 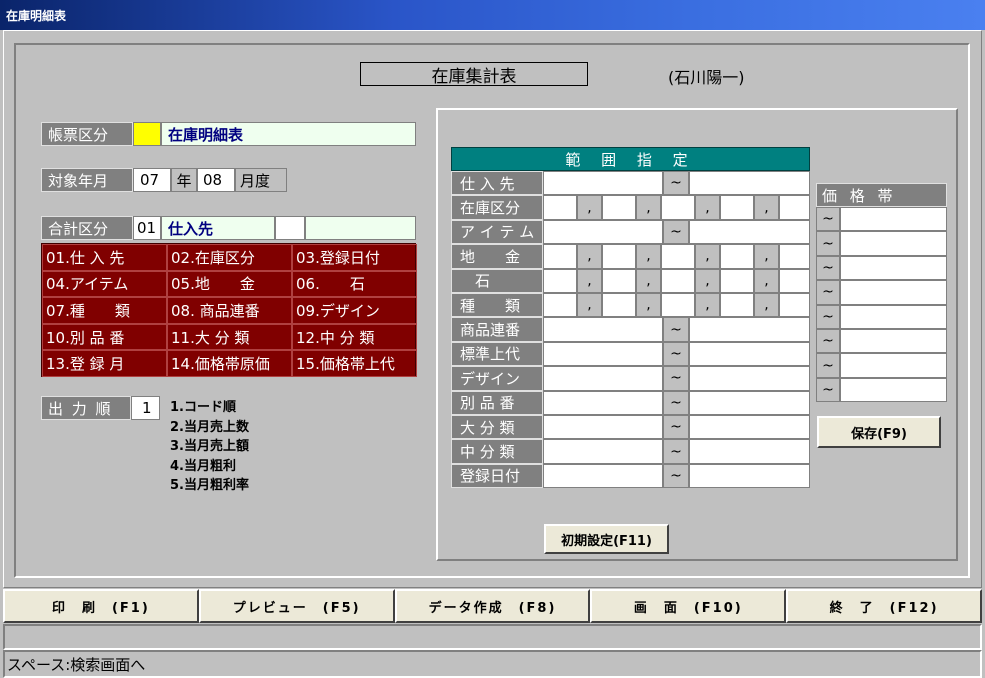 I want to click on output-order-options: 1.コード順 2.当月売上数 3.当月売上額 4.当月粗利 5.当月粗利率, so click(x=209, y=447).